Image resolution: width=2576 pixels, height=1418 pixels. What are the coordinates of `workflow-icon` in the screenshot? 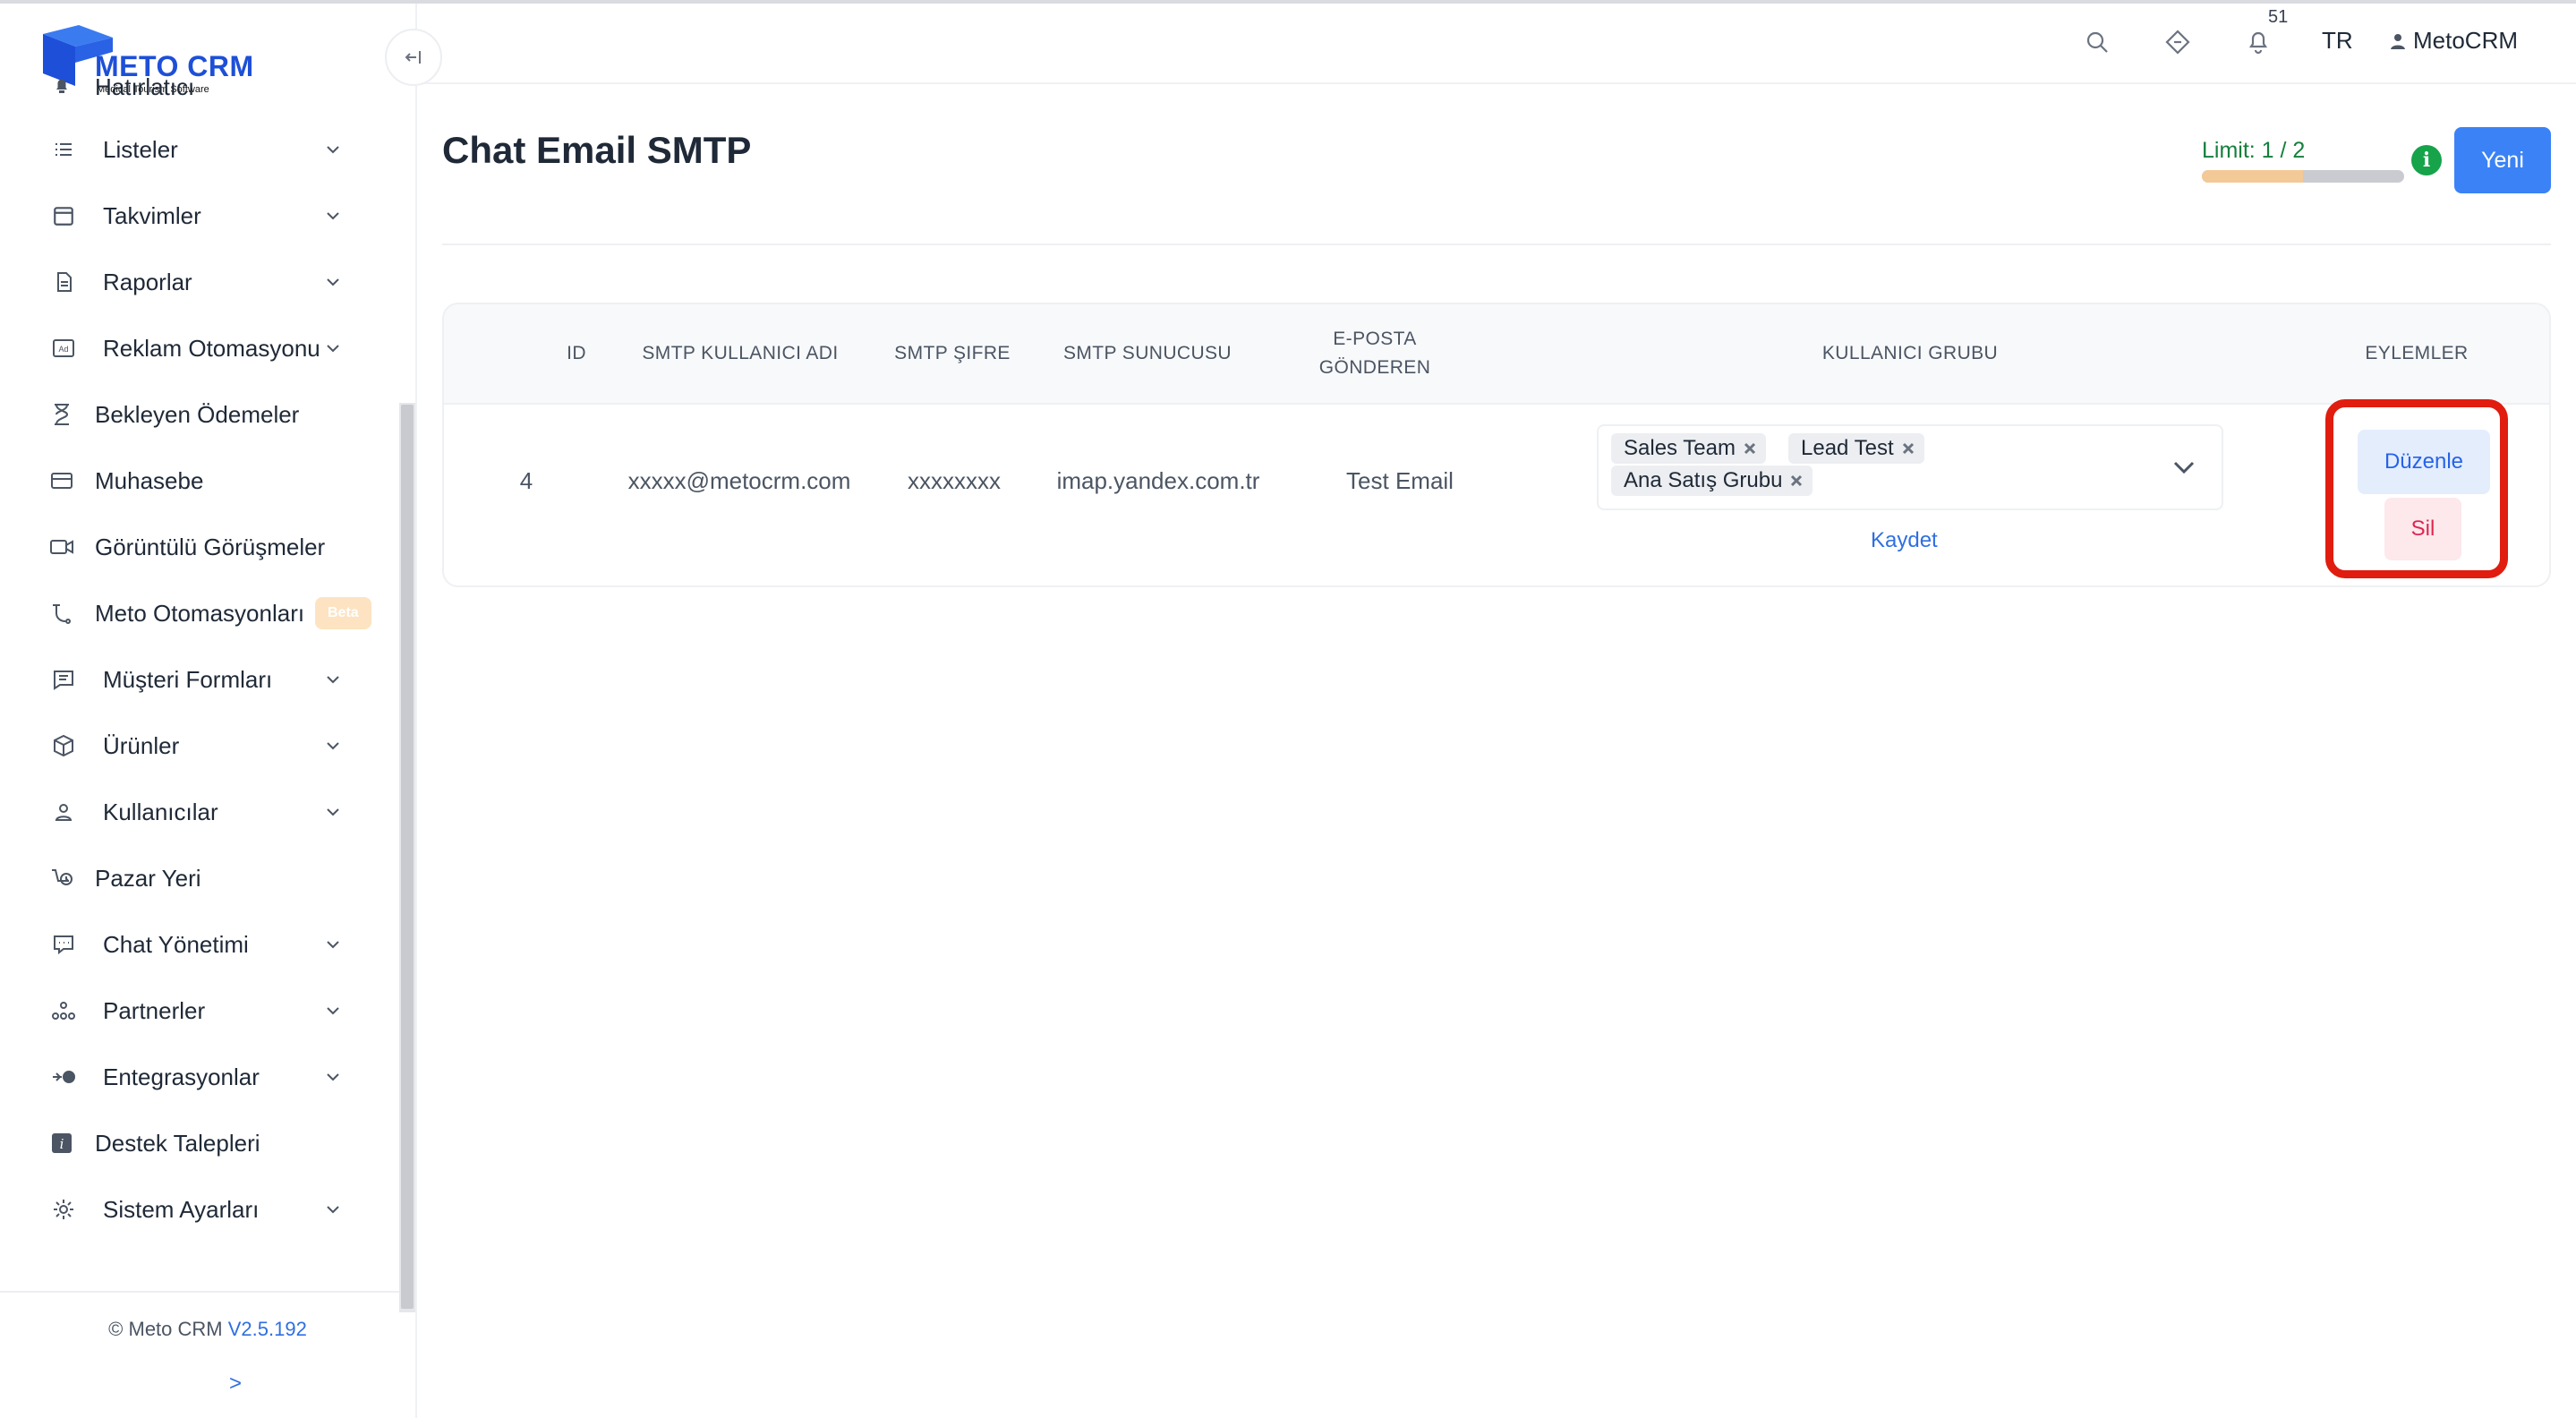 It's located at (61, 613).